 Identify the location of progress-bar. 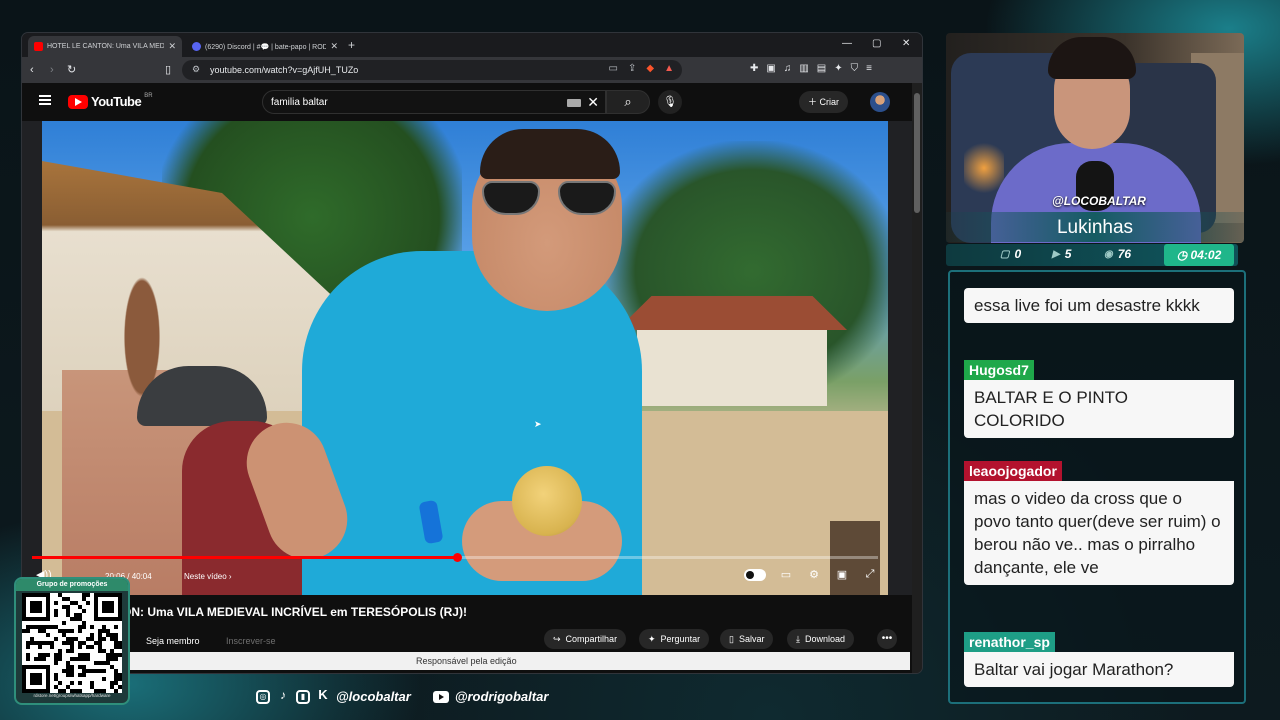
(455, 557).